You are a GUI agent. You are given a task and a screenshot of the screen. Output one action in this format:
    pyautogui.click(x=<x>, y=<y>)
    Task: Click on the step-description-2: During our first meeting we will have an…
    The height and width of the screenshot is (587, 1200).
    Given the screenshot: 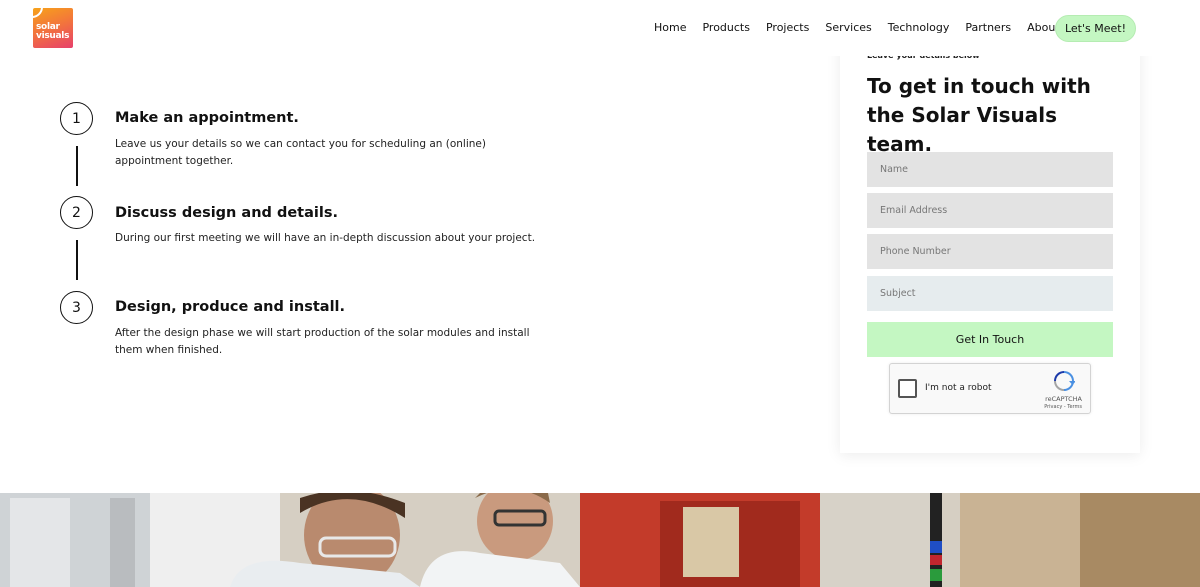 What is the action you would take?
    pyautogui.click(x=325, y=238)
    